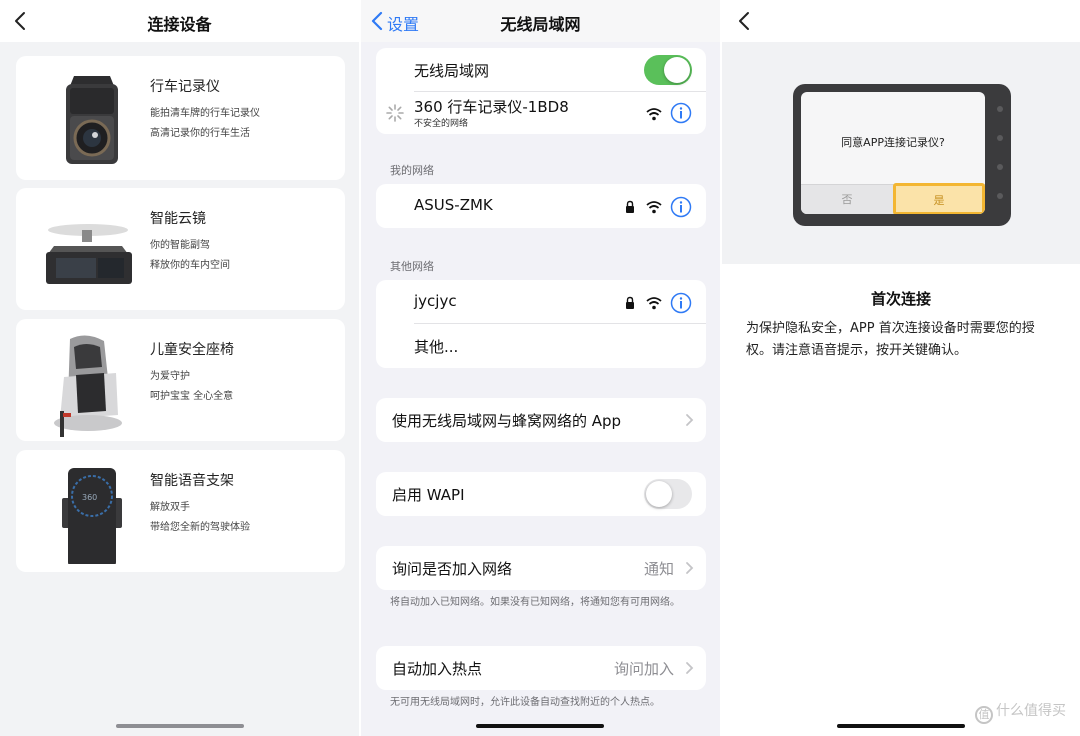 This screenshot has width=1080, height=736. Describe the element at coordinates (395, 113) in the screenshot. I see `loading-spinner-icon` at that location.